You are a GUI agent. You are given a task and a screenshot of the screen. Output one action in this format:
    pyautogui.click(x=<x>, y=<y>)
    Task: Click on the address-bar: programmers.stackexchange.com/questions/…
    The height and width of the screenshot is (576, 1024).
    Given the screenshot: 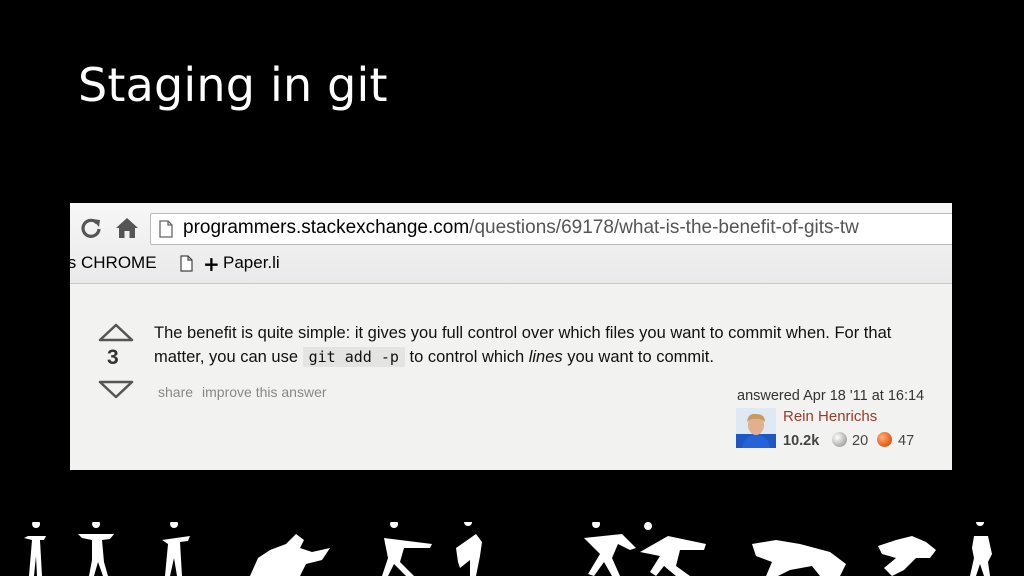 What is the action you would take?
    pyautogui.click(x=551, y=229)
    